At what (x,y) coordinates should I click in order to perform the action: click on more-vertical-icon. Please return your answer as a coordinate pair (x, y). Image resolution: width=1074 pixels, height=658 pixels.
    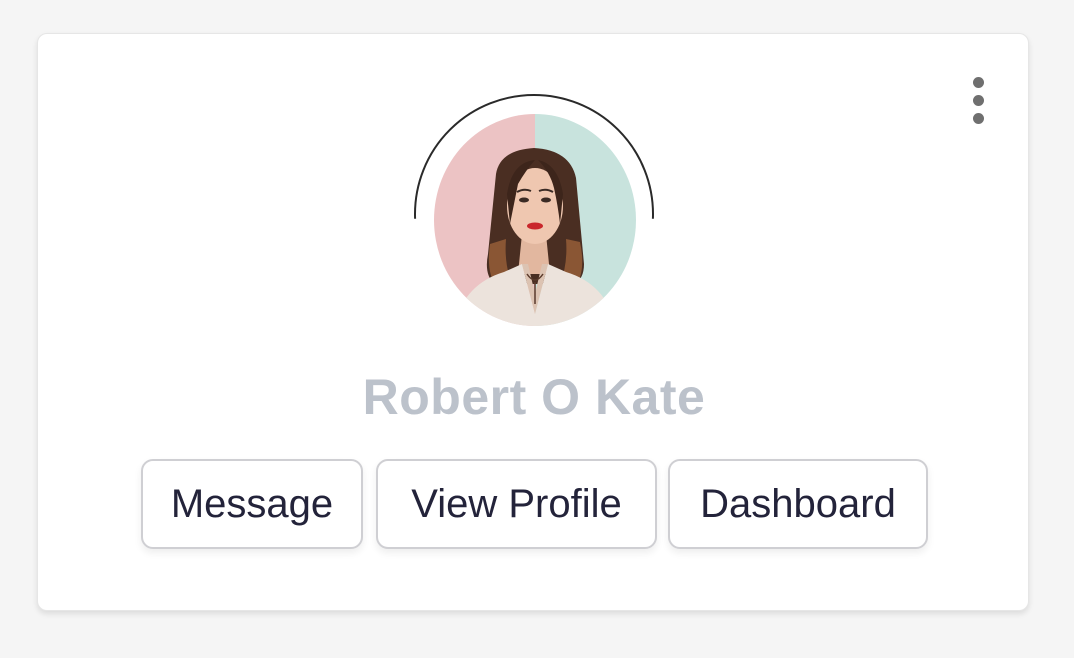
    Looking at the image, I should click on (978, 82).